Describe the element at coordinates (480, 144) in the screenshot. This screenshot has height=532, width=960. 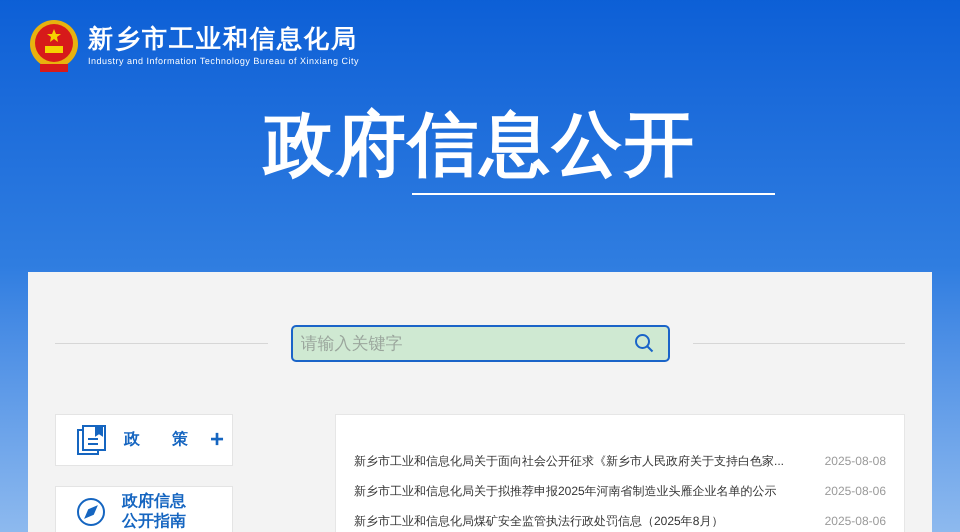
I see `page-title: 政府信息公开` at that location.